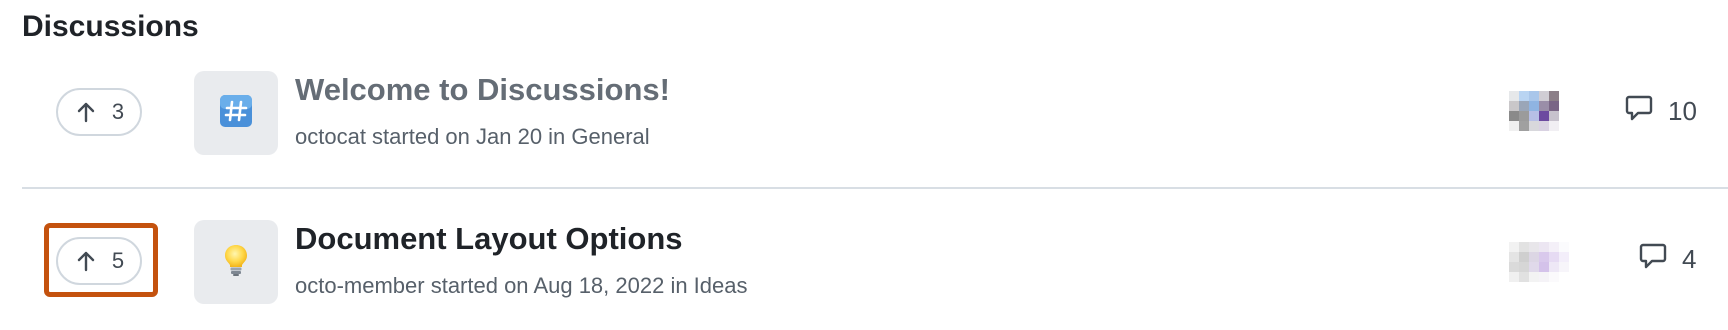 This screenshot has width=1728, height=330. I want to click on comment-count: 4, so click(1667, 259).